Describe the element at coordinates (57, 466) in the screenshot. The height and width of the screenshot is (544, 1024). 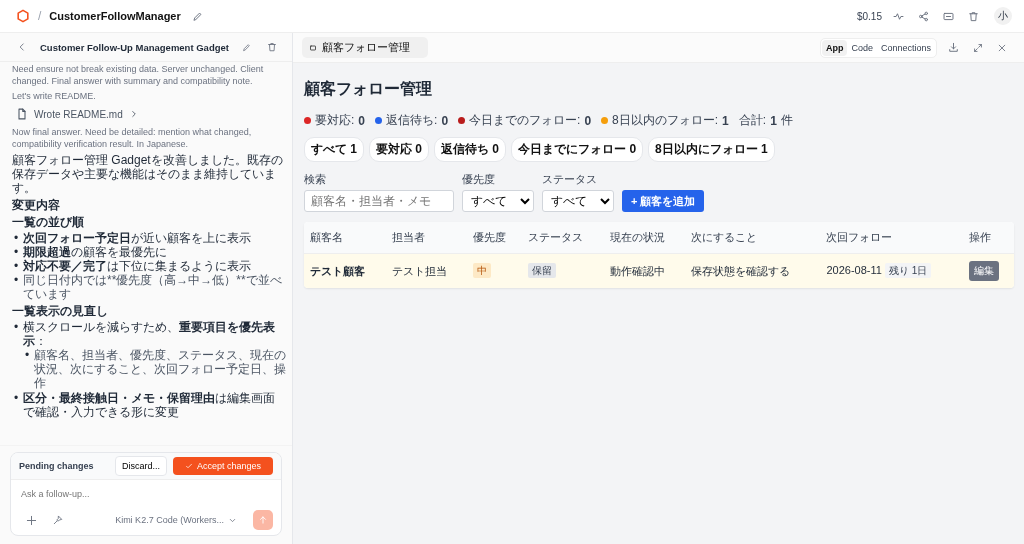
I see `pending-label: Pending changes` at that location.